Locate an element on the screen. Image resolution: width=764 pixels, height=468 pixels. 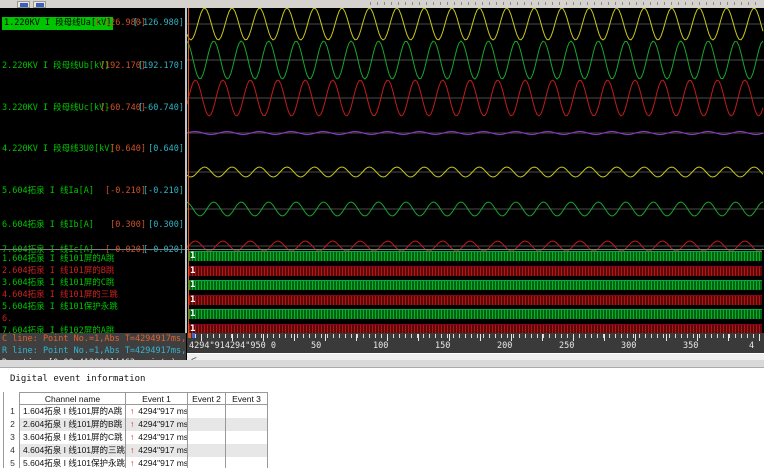
time-label: 200 is located at coordinates (505, 346).